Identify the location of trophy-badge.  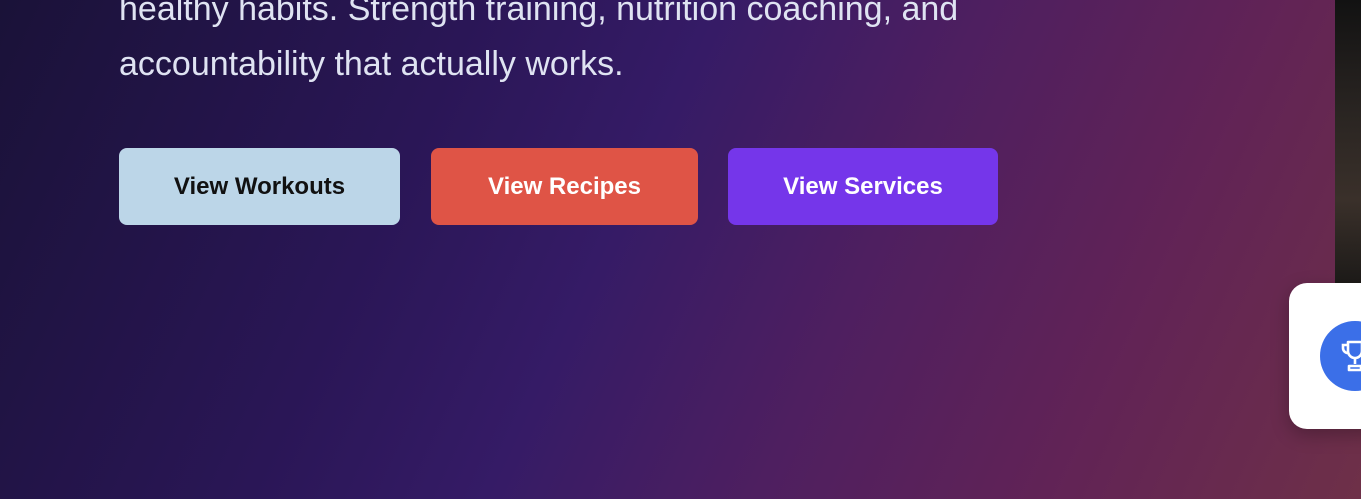
(1340, 356).